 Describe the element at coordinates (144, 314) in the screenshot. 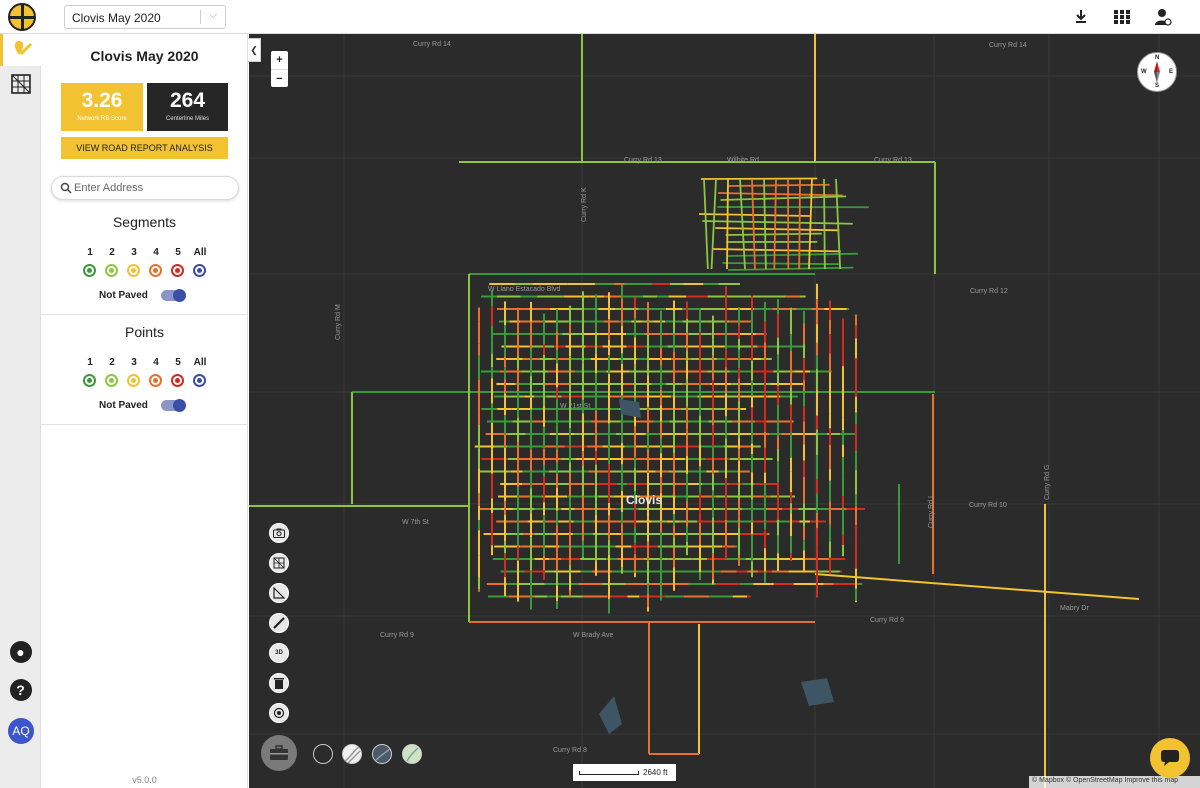

I see `panel-divider` at that location.